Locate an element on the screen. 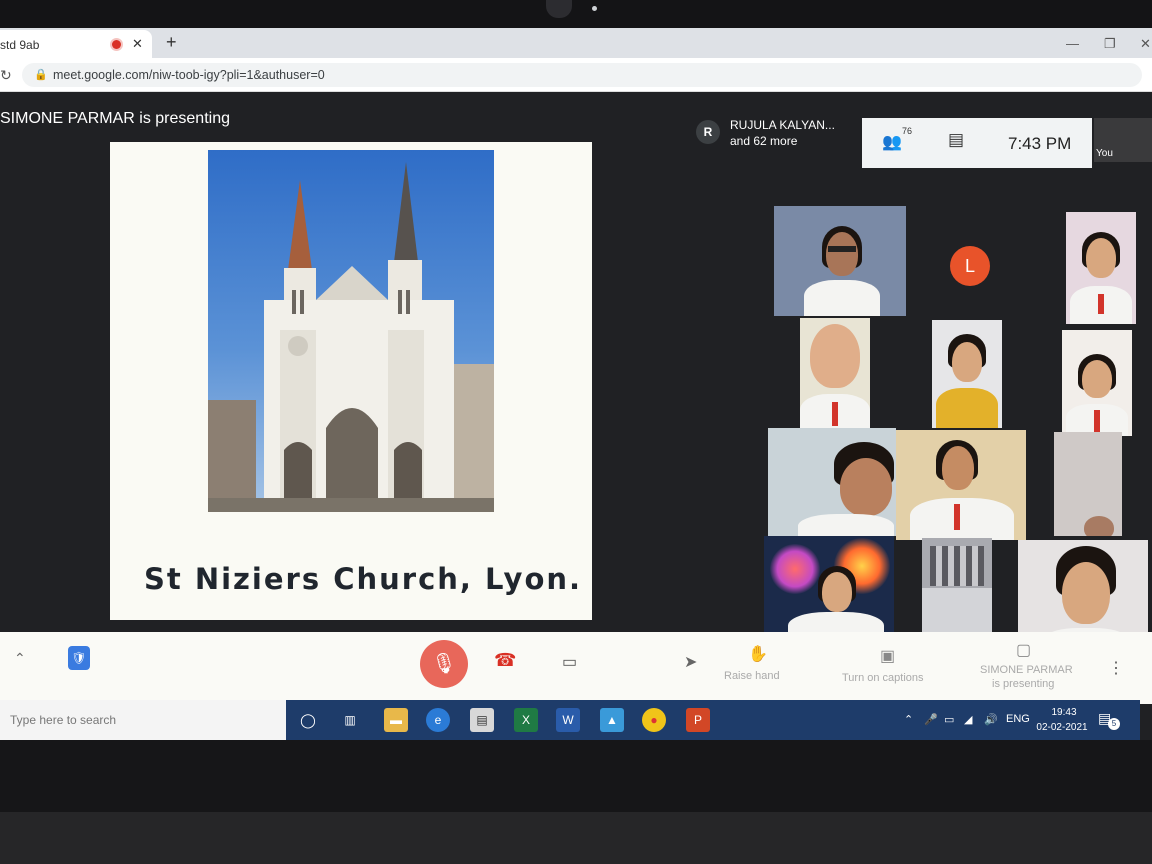 This screenshot has height=864, width=1152. word-icon: W is located at coordinates (568, 720).